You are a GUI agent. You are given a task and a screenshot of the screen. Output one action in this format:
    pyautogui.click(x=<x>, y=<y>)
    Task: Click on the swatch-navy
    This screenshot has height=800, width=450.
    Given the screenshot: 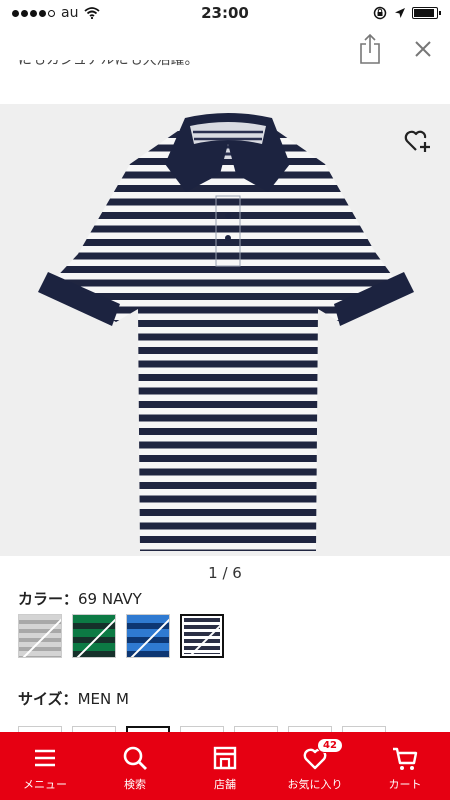 What is the action you would take?
    pyautogui.click(x=202, y=636)
    